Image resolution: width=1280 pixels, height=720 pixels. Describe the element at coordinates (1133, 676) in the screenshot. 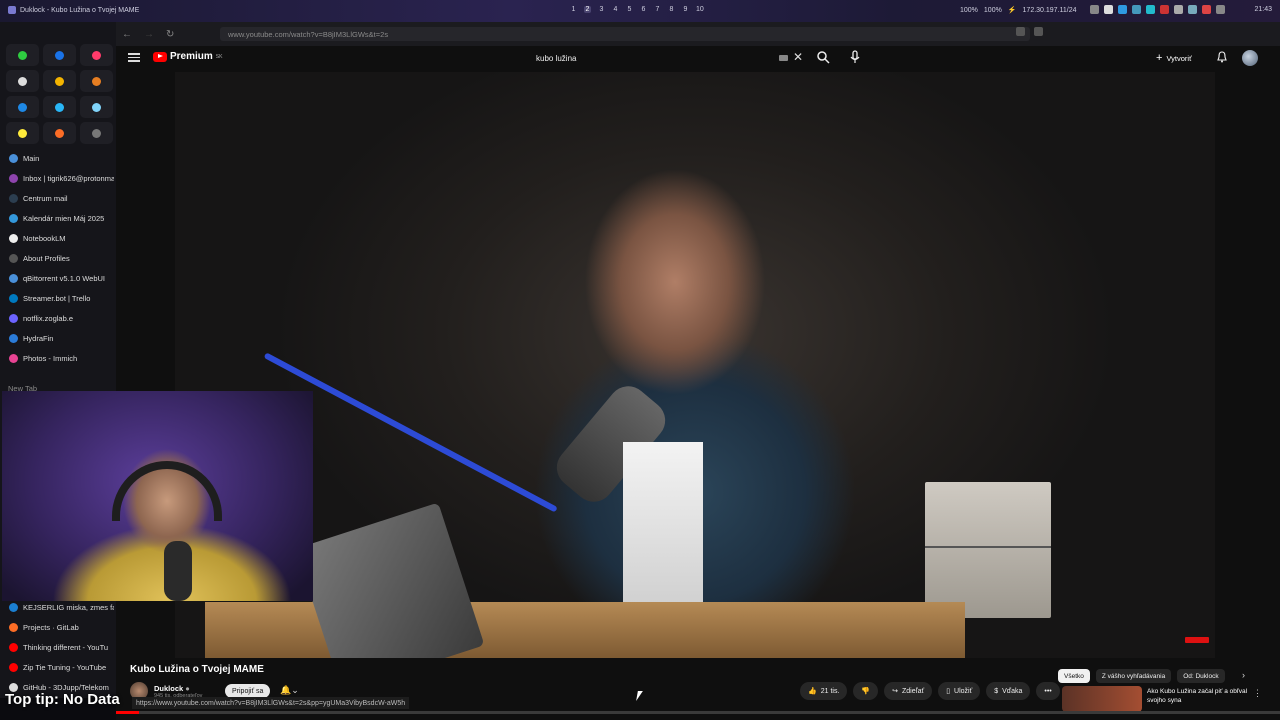

I see `chip-from-search: Z vášho vyhľadávania` at that location.